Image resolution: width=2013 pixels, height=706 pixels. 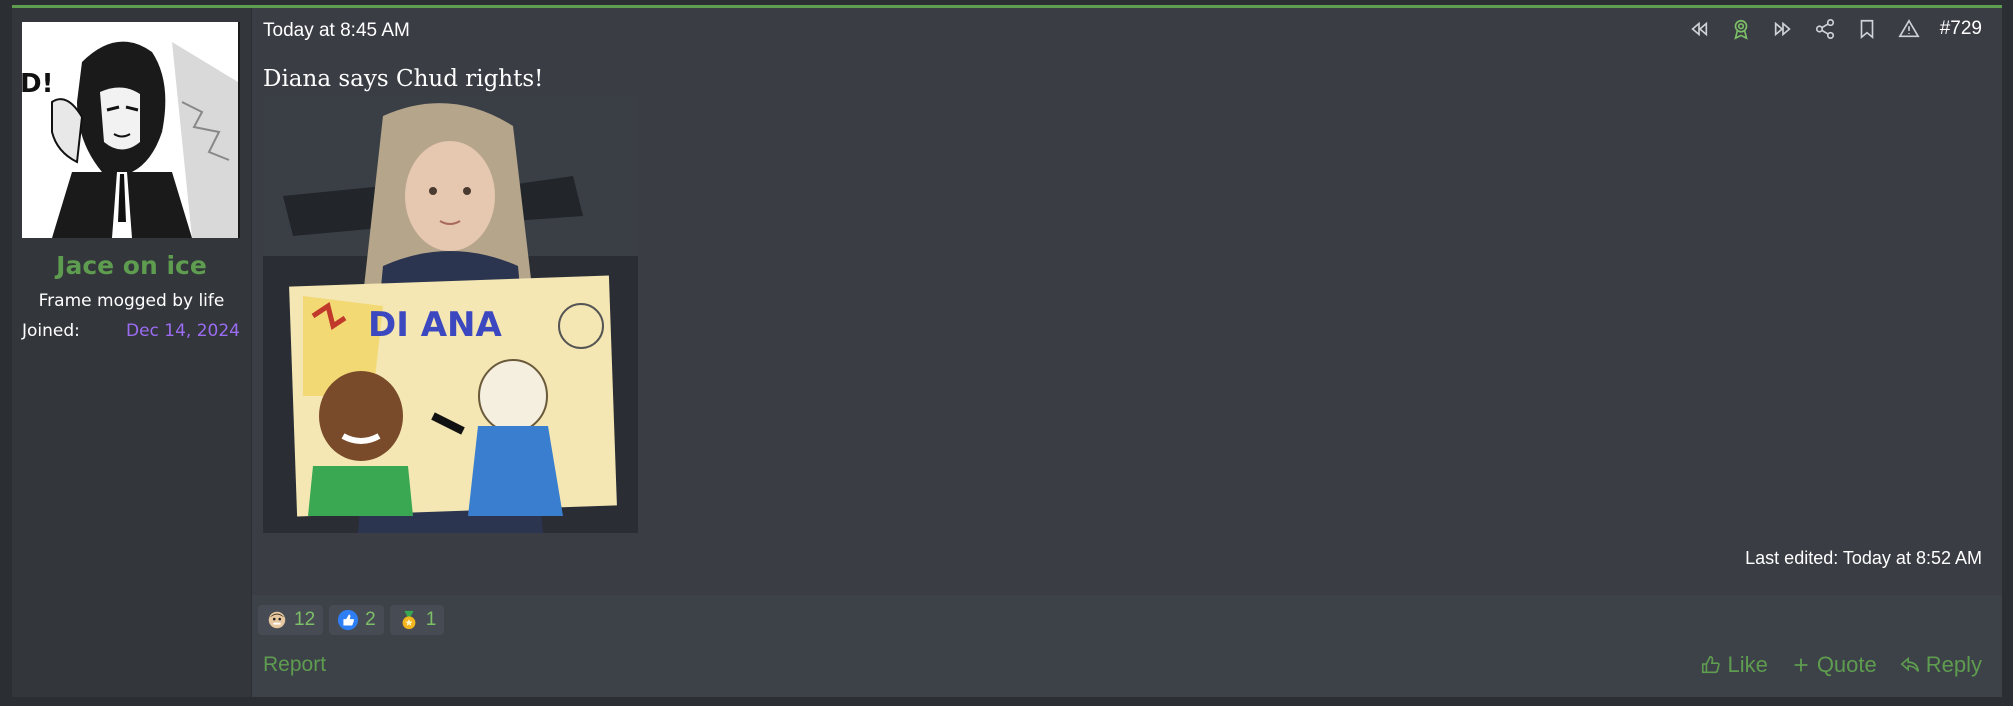 I want to click on medal-icon, so click(x=409, y=620).